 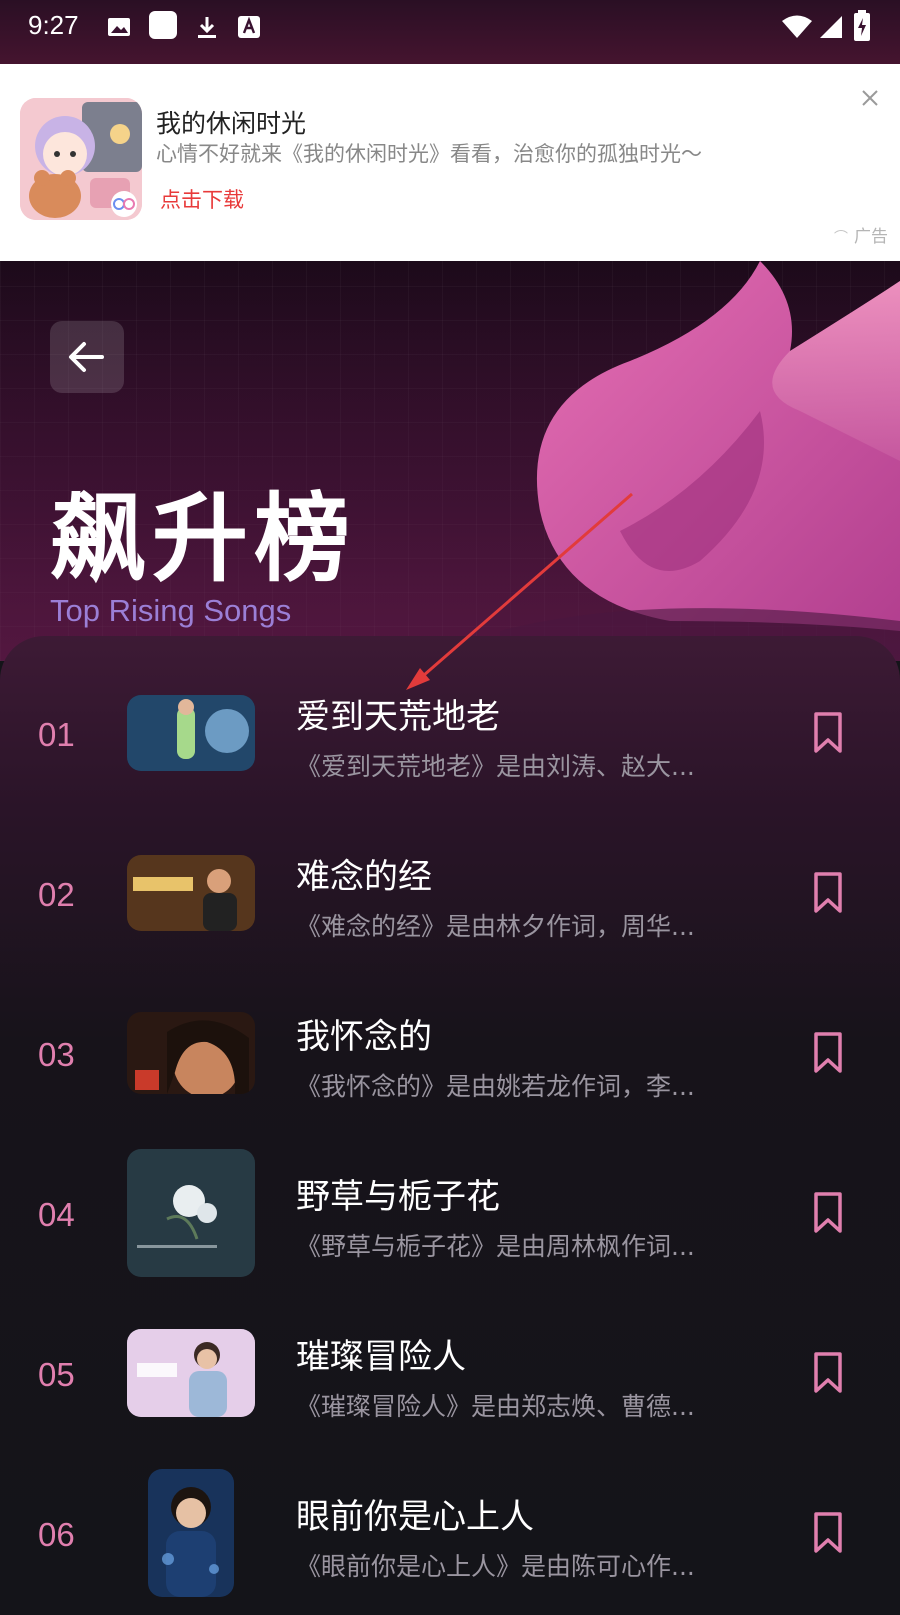 I want to click on arrow-left-icon, so click(x=86, y=357).